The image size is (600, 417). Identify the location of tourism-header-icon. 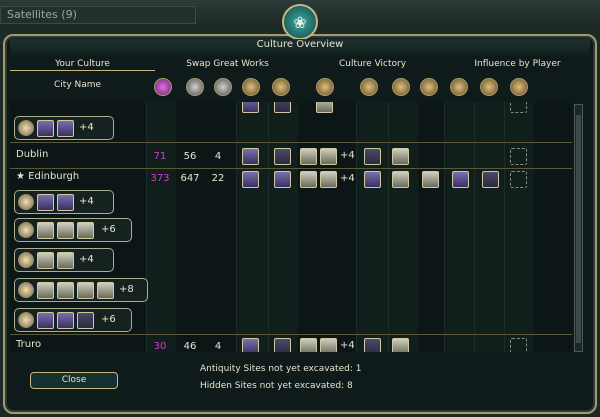
(163, 87).